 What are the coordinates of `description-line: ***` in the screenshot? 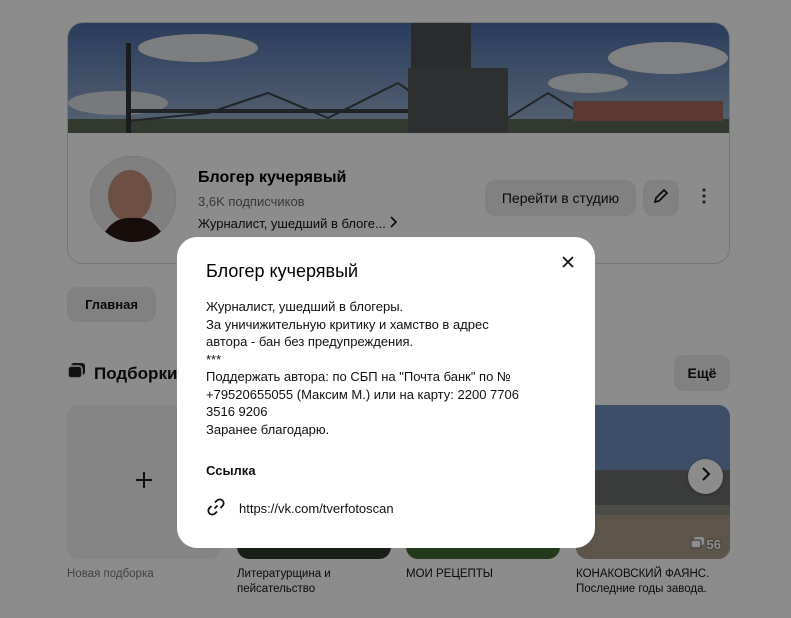 It's located at (214, 359).